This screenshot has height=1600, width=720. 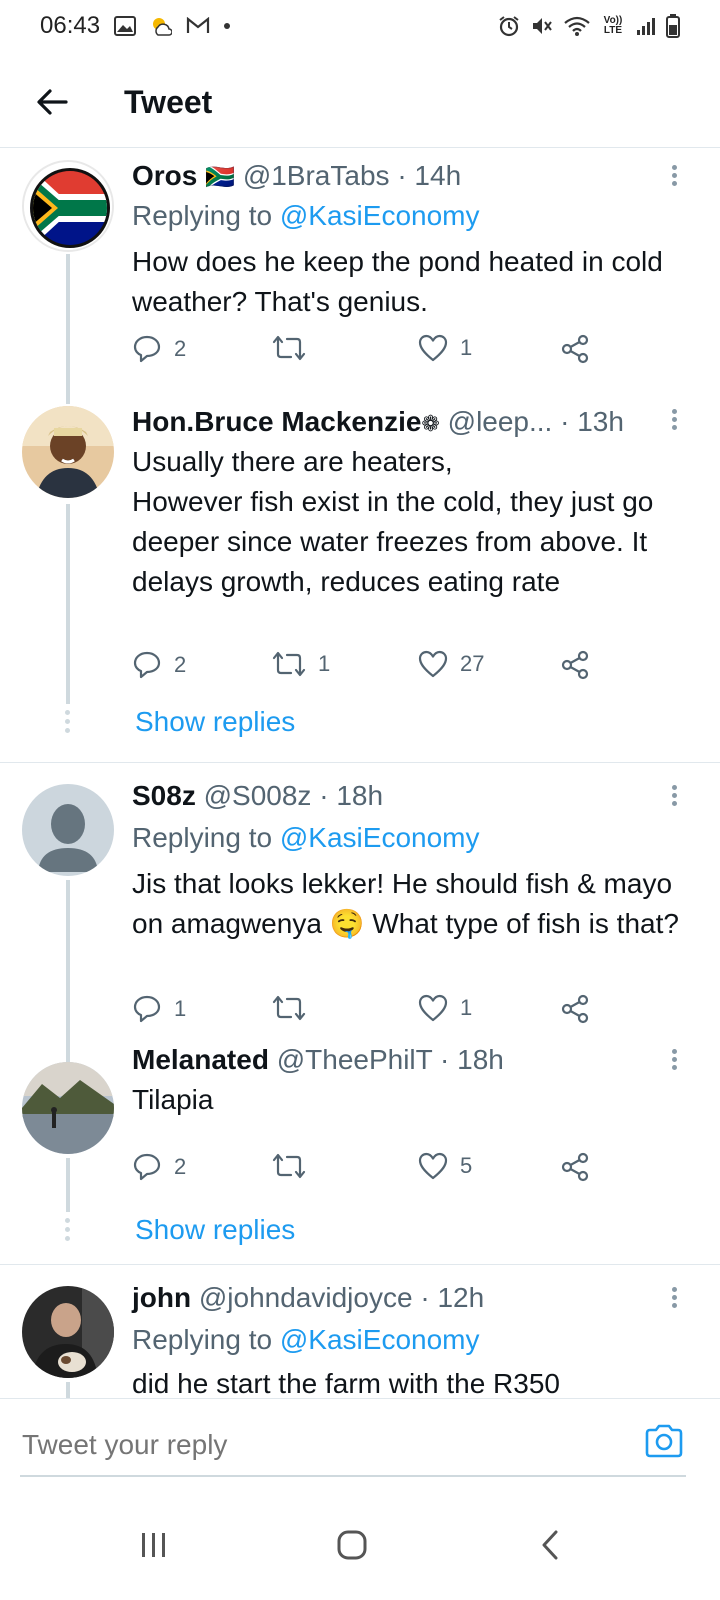 I want to click on reply-icon, so click(x=147, y=1009).